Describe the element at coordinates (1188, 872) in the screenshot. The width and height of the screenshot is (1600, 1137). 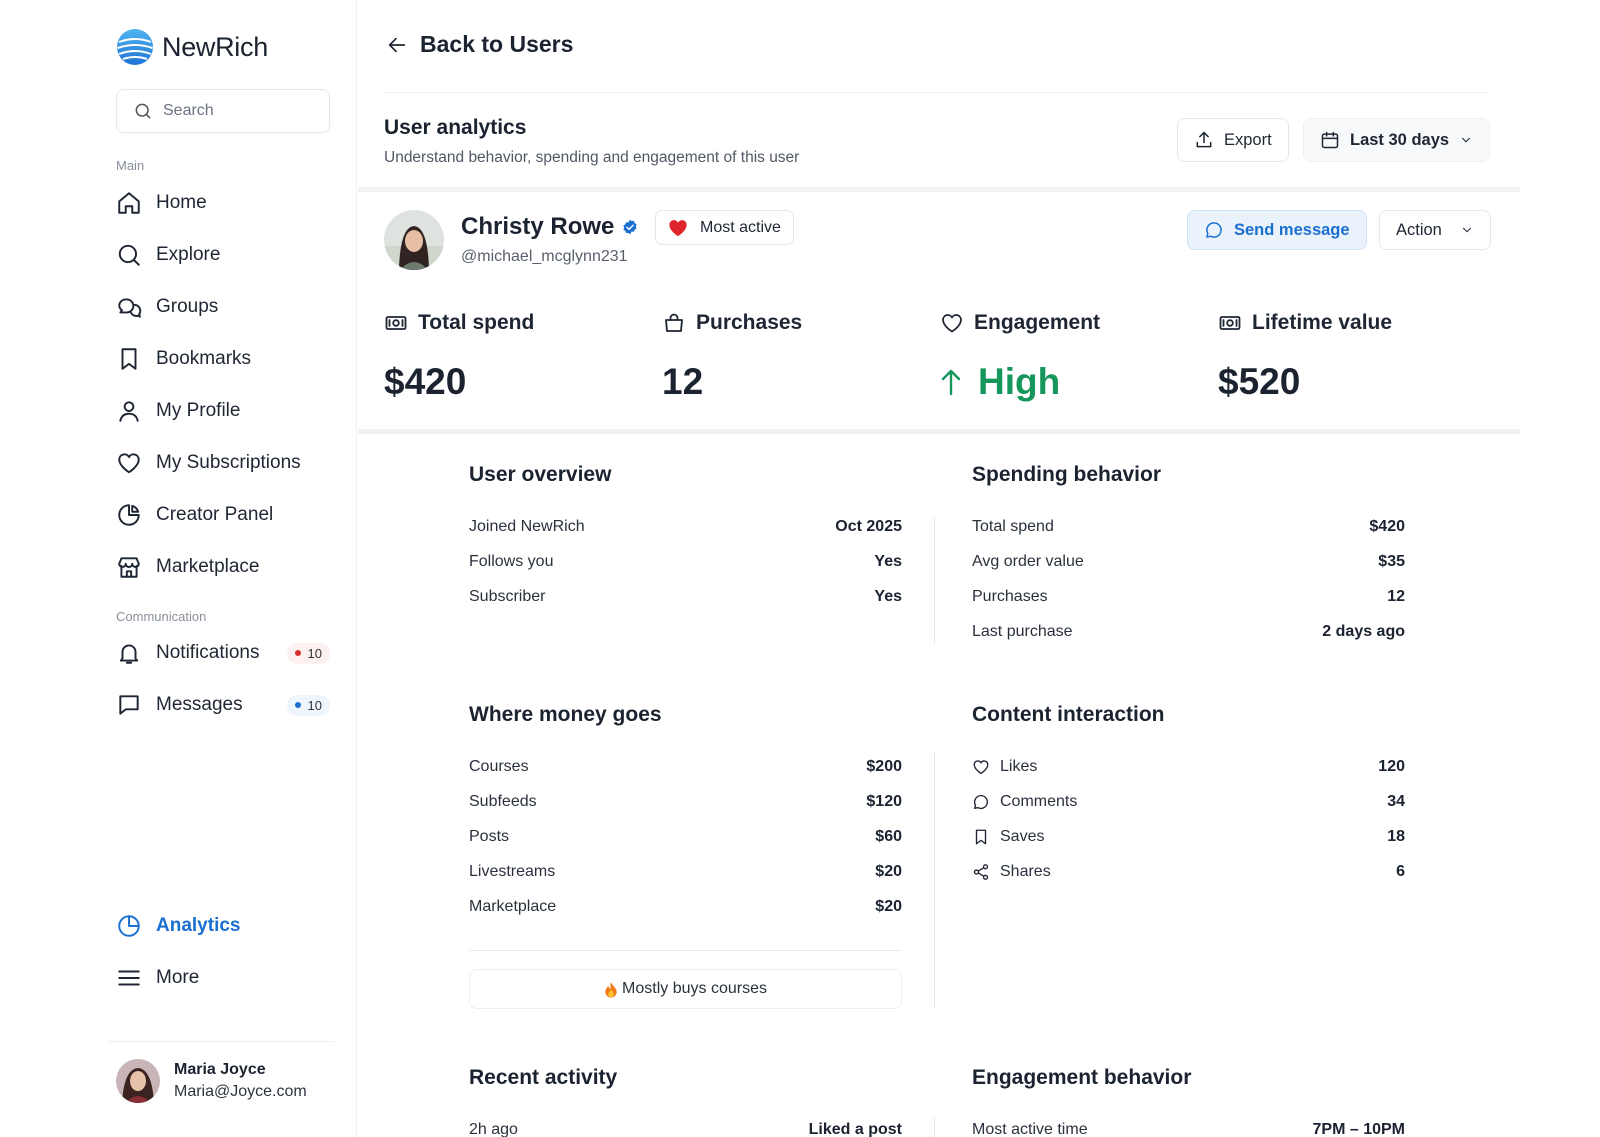
I see `content-row: Shares 6` at that location.